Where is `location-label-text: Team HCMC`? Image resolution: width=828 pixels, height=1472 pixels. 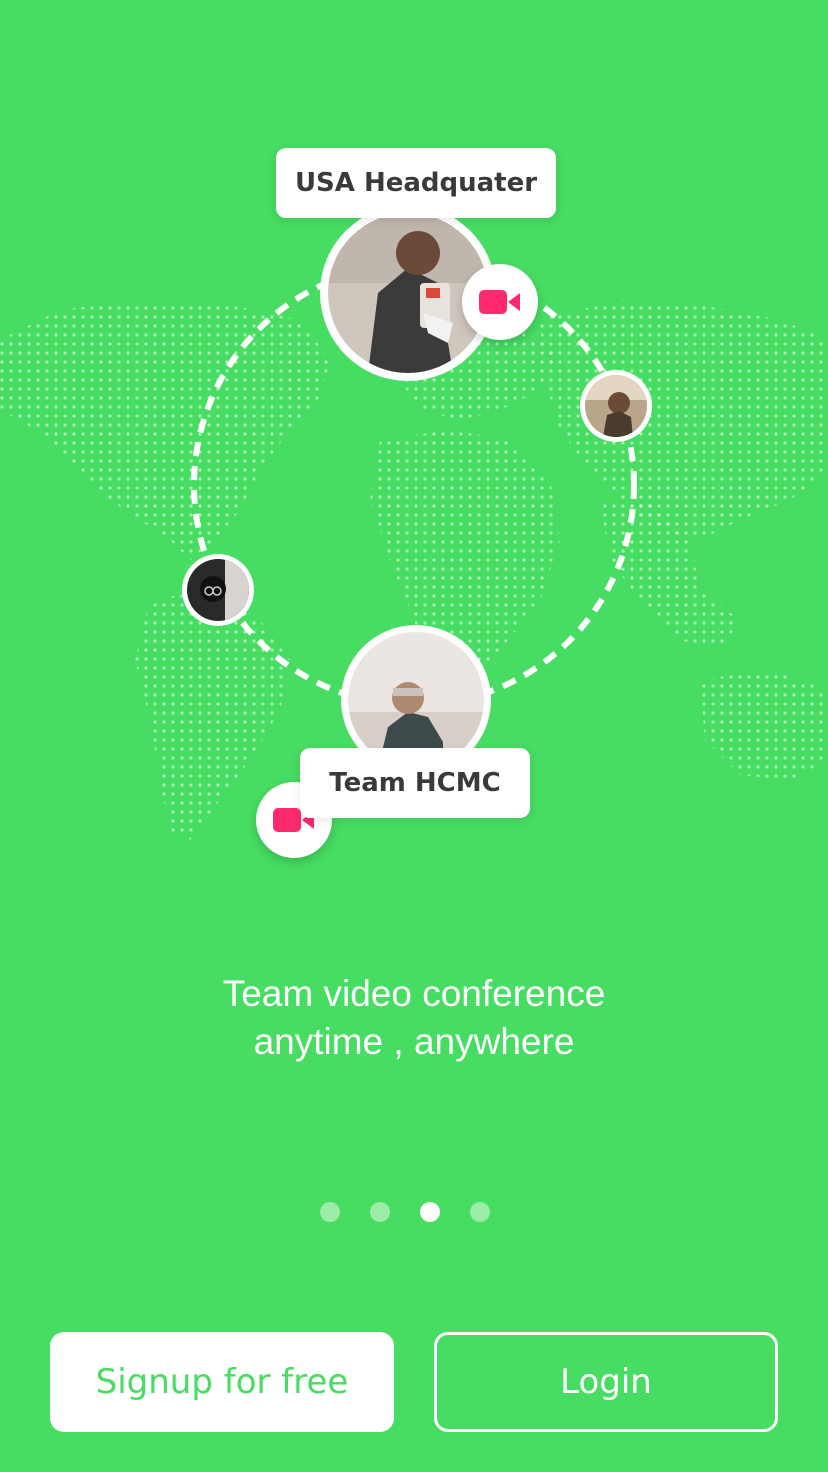 location-label-text: Team HCMC is located at coordinates (415, 783).